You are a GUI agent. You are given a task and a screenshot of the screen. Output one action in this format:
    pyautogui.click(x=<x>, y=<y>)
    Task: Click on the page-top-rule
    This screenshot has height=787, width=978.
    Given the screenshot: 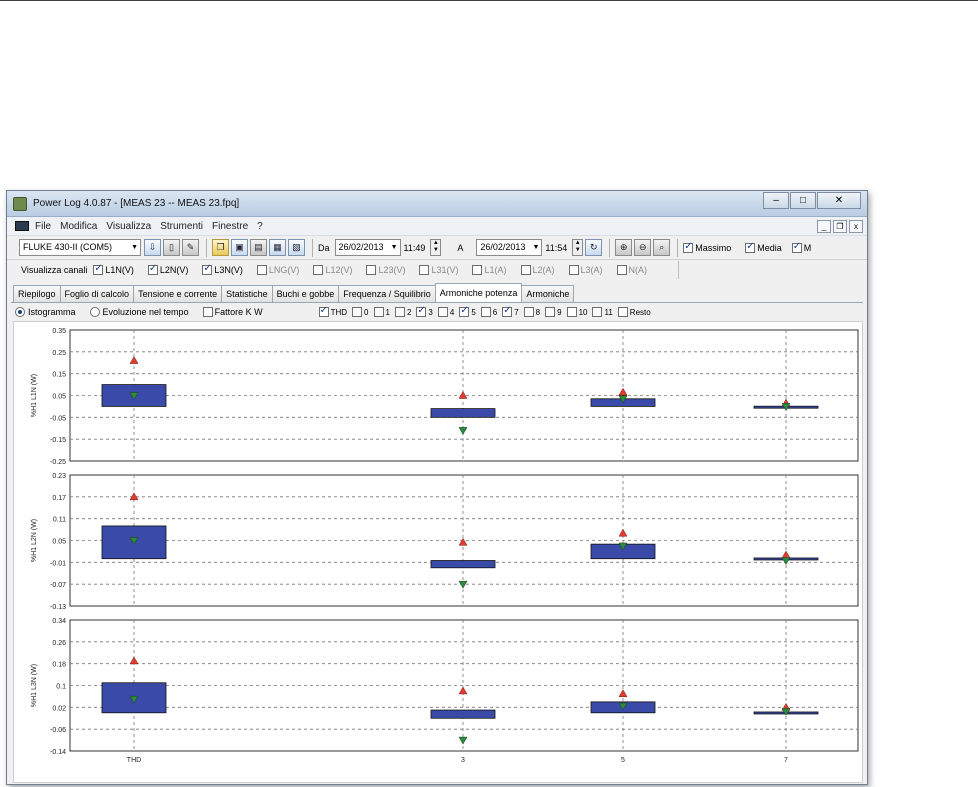 What is the action you would take?
    pyautogui.click(x=489, y=0)
    